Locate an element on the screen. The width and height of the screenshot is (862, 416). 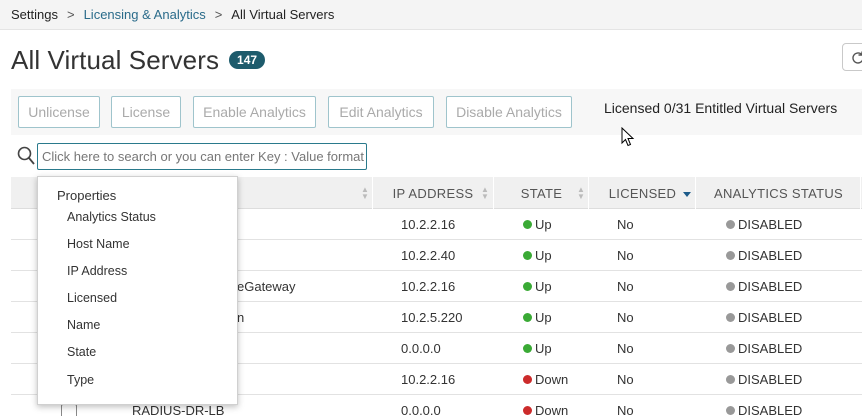
search-input is located at coordinates (202, 156).